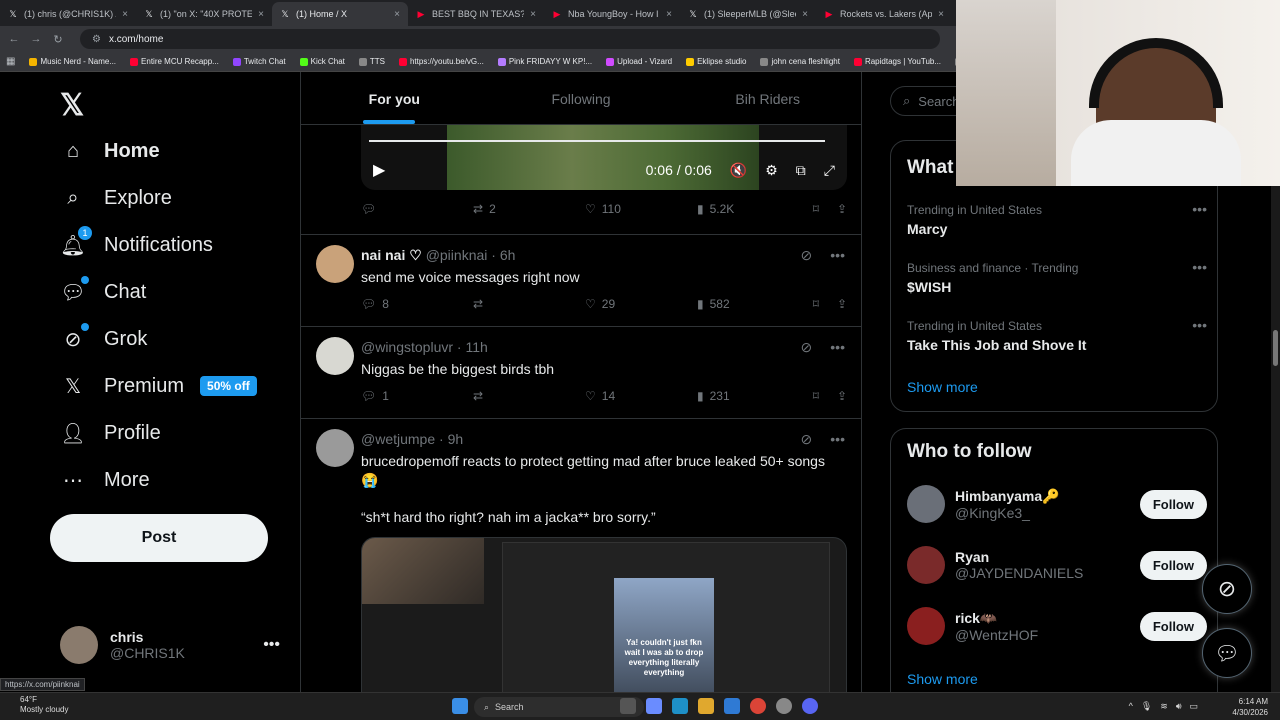 The width and height of the screenshot is (1280, 720). Describe the element at coordinates (628, 706) in the screenshot. I see `task-view-icon` at that location.